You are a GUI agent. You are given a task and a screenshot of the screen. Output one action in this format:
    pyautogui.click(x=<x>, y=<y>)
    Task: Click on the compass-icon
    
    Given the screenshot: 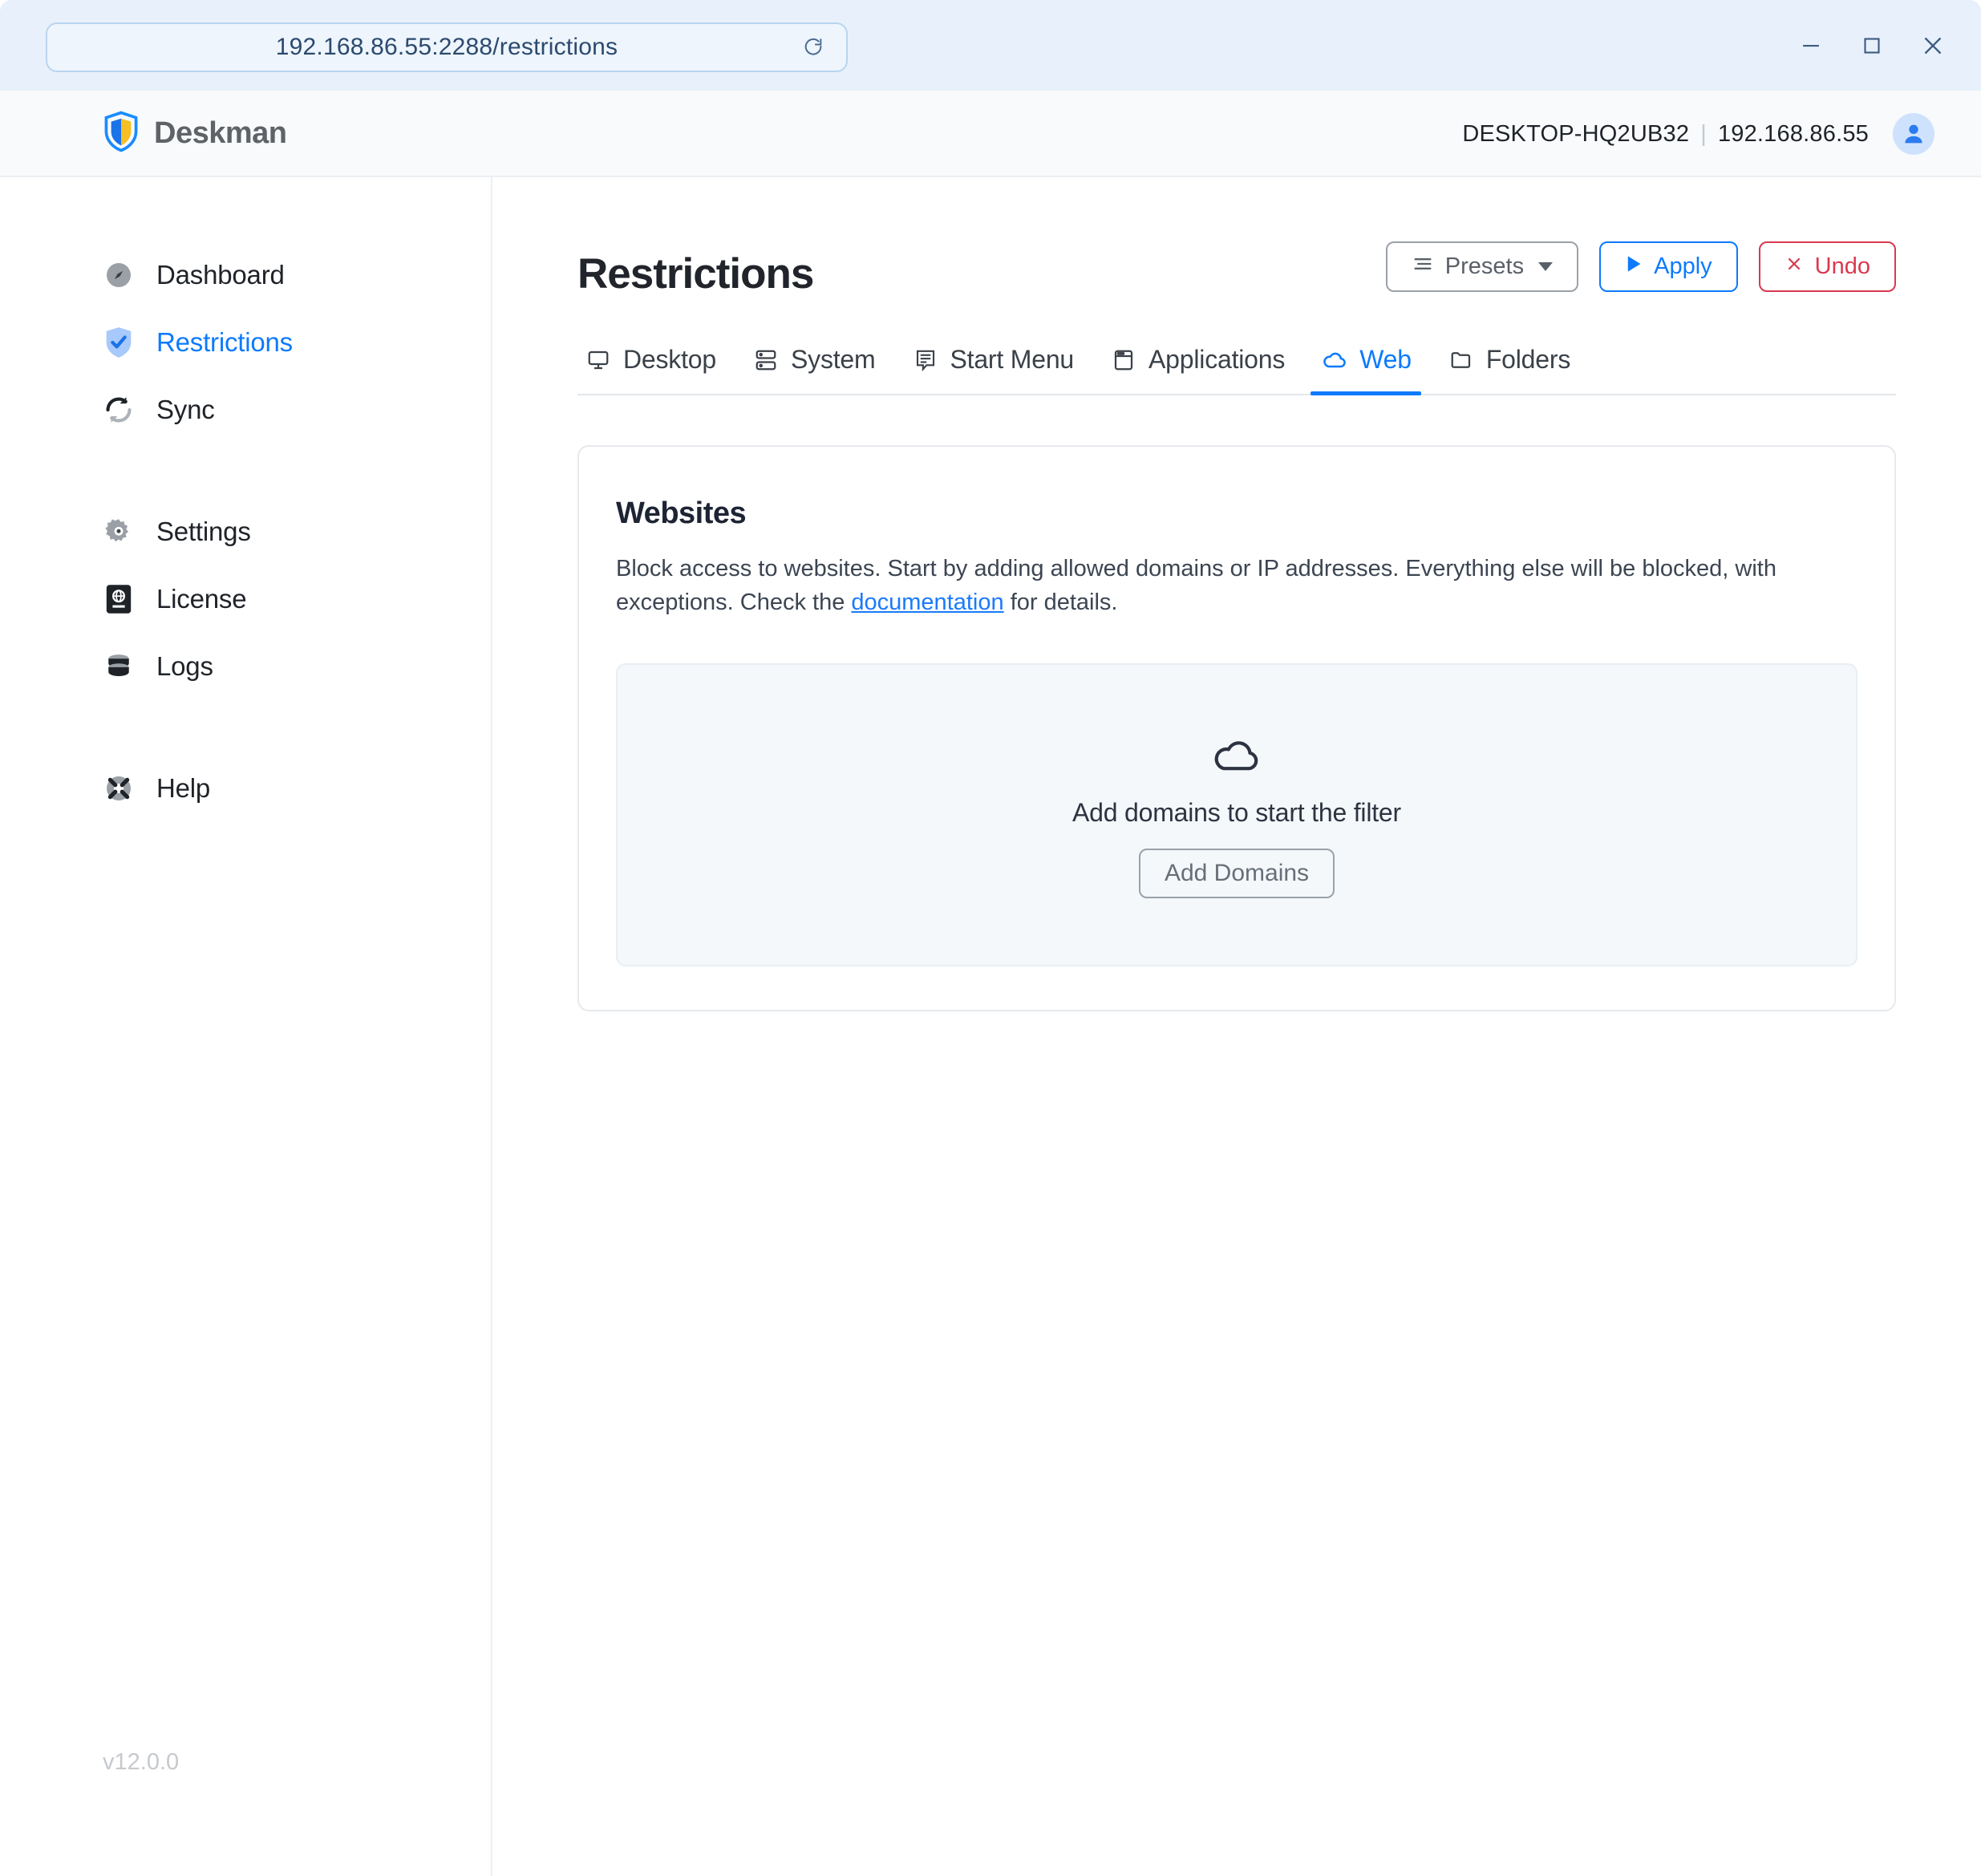 What is the action you would take?
    pyautogui.click(x=119, y=275)
    